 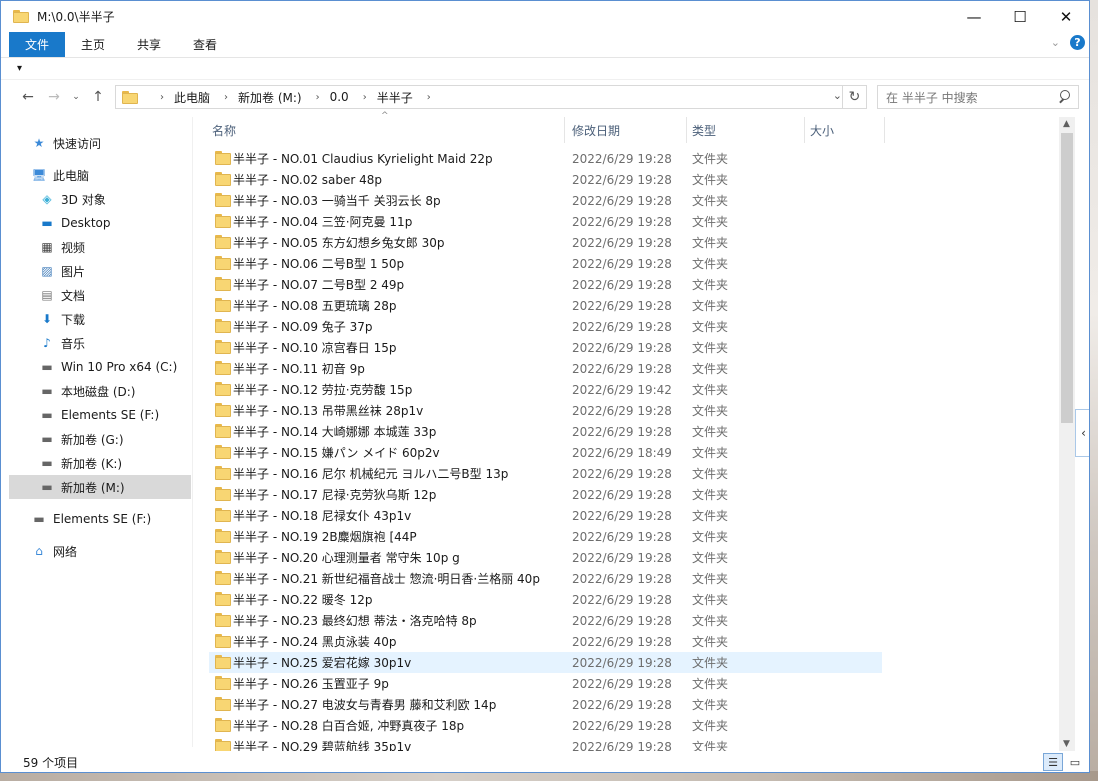 What do you see at coordinates (545, 662) in the screenshot?
I see `table-row: 半半子 - NO.25 爱宕花嫁 30p1v 2022/6/29 19:28 文件夹` at bounding box center [545, 662].